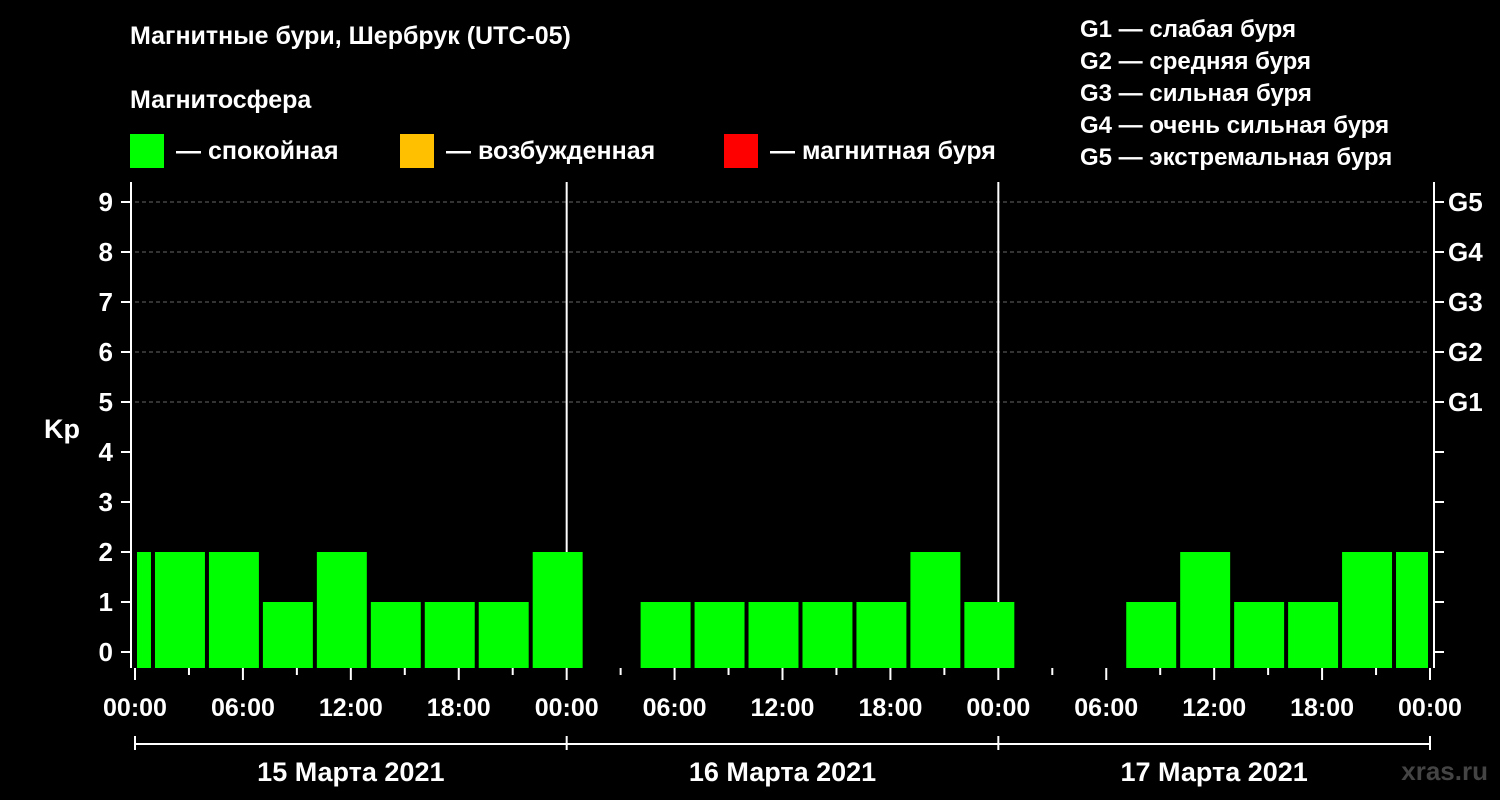 This screenshot has width=1500, height=800. What do you see at coordinates (350, 772) in the screenshot?
I see `day-label: 15 Марта 2021` at bounding box center [350, 772].